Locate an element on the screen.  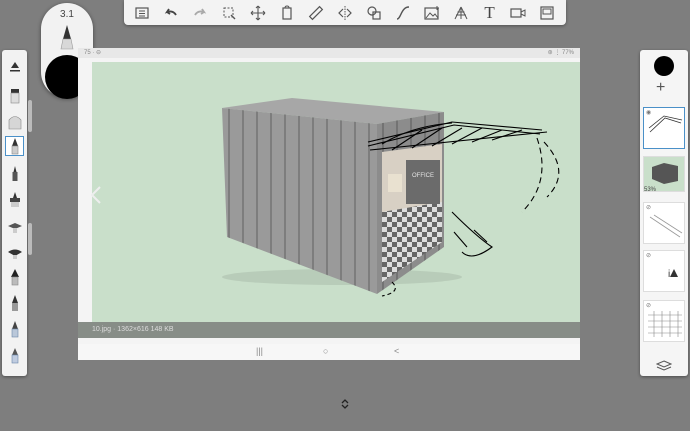
status-right-text: ⊛ ⋮ 77% is located at coordinates (560, 53).